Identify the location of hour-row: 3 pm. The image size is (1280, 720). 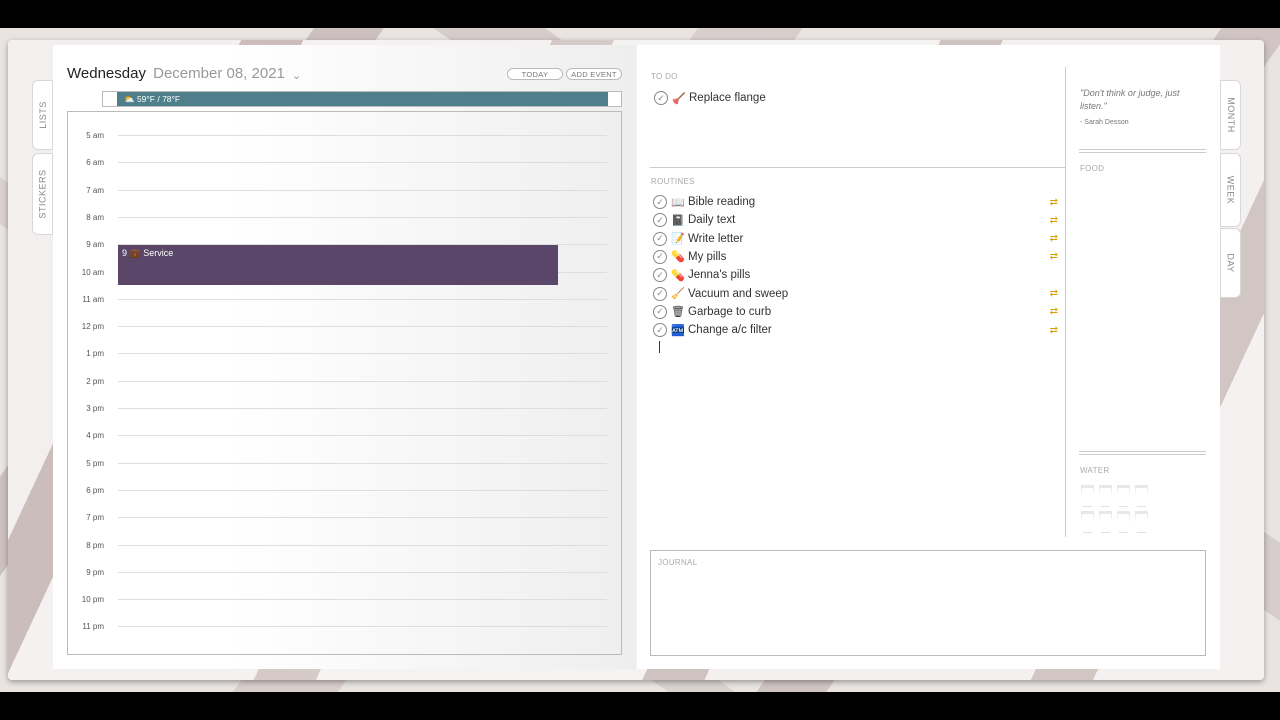
(344, 419).